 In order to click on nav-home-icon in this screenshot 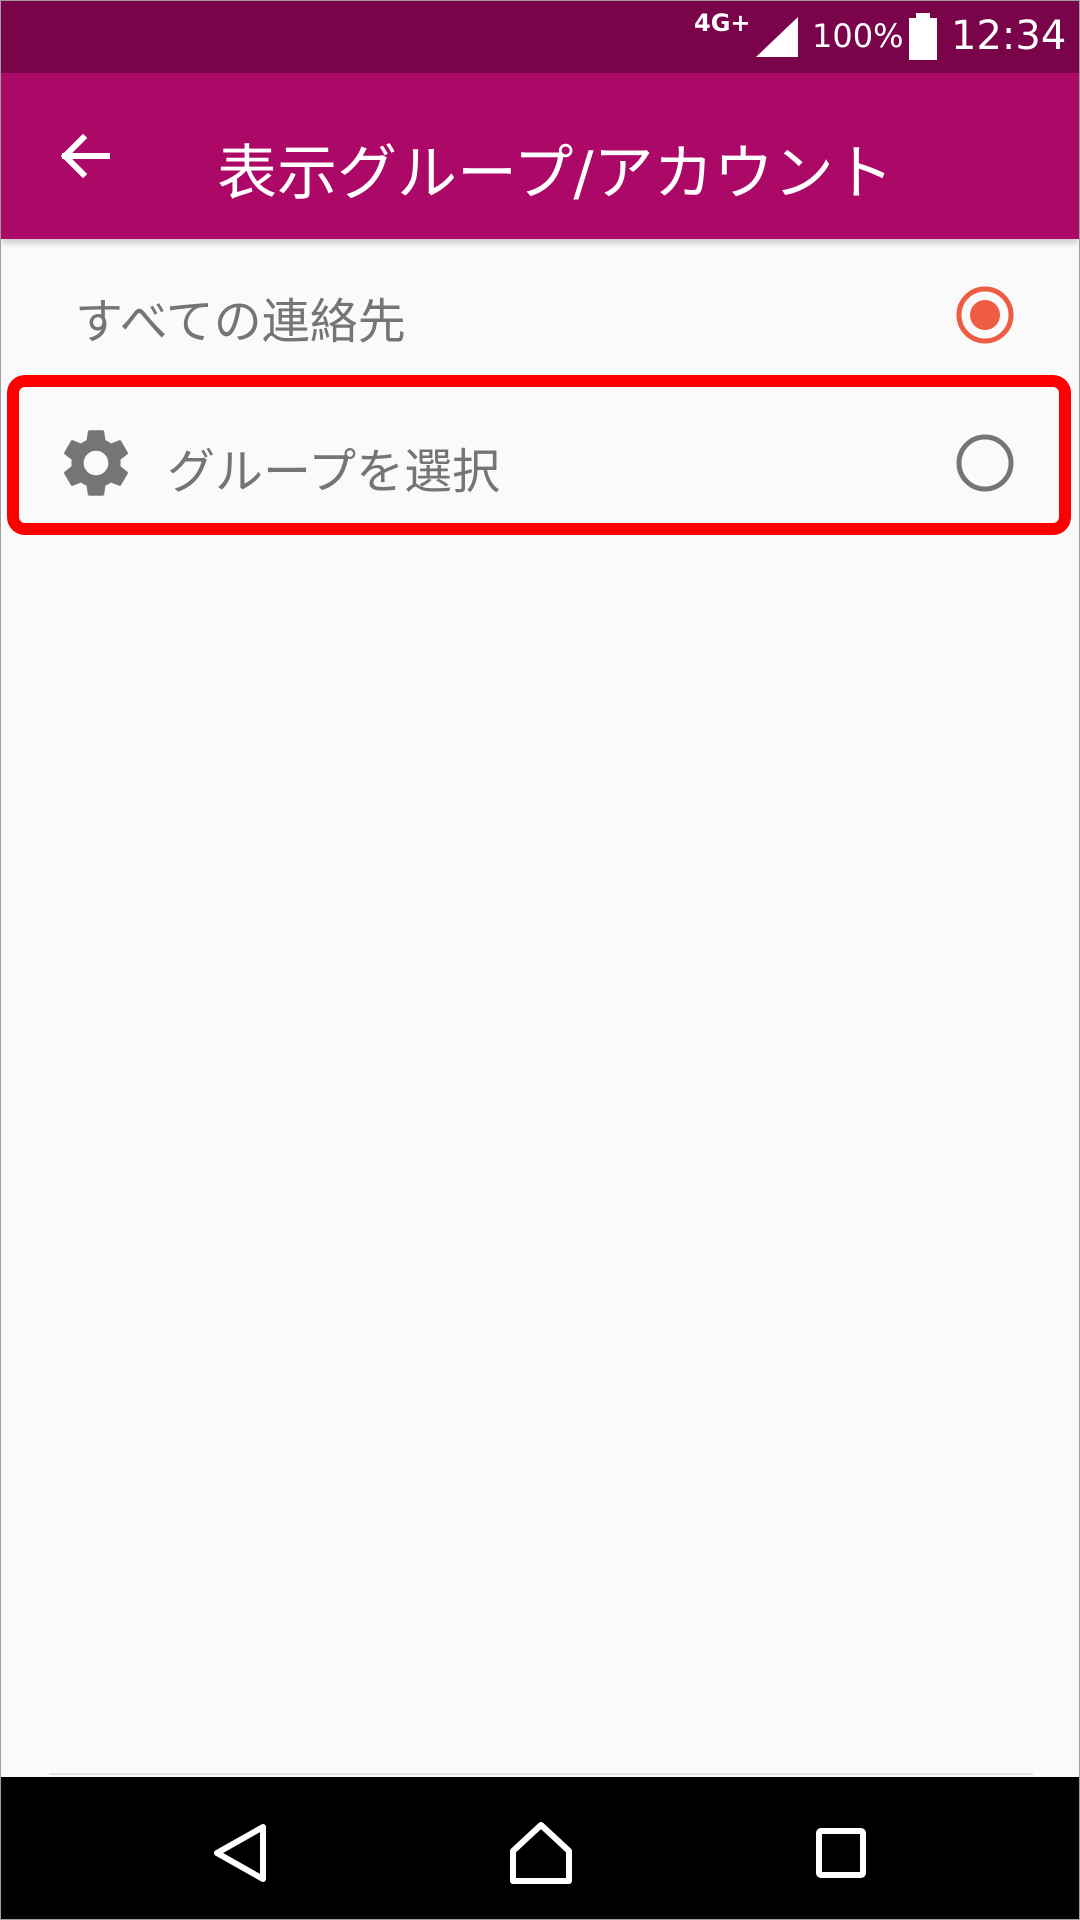, I will do `click(541, 1853)`.